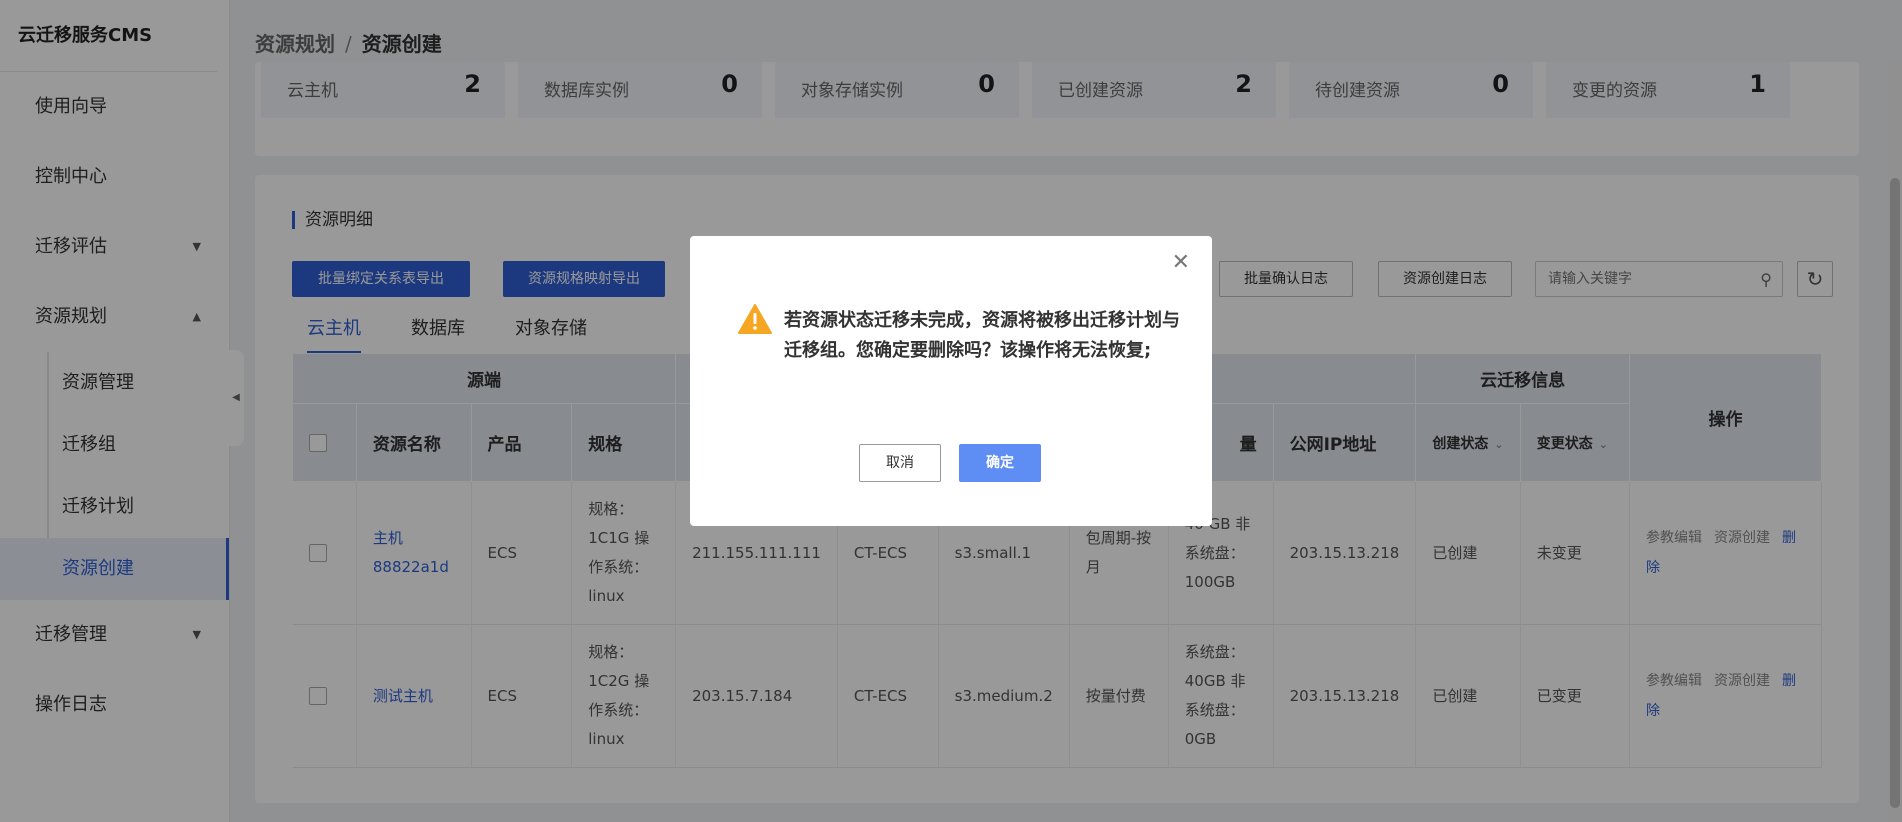 This screenshot has height=822, width=1902. Describe the element at coordinates (1000, 463) in the screenshot. I see `confirm-button: 确定` at that location.